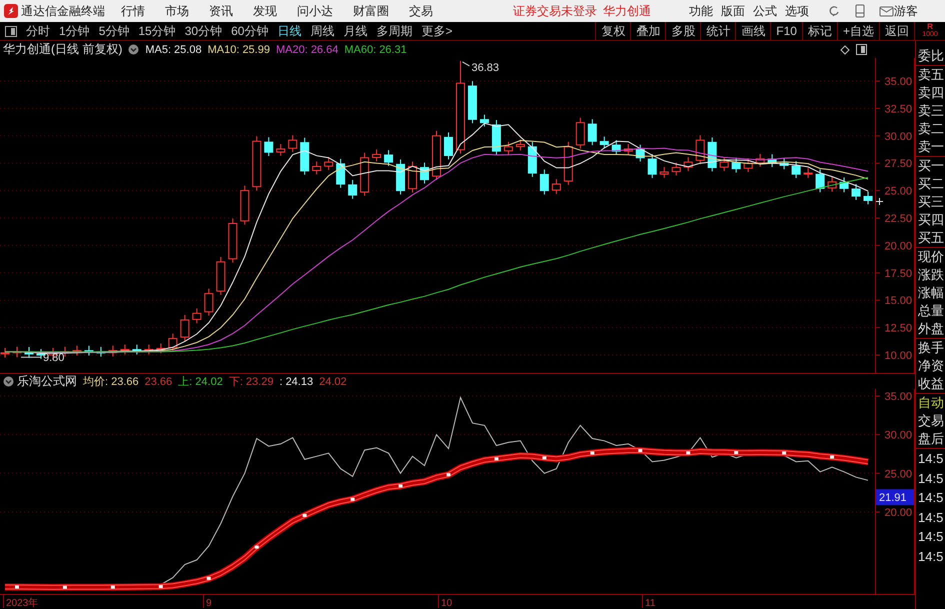 The width and height of the screenshot is (945, 609). Describe the element at coordinates (111, 382) in the screenshot. I see `indicator-value: 均价: 23.66` at that location.